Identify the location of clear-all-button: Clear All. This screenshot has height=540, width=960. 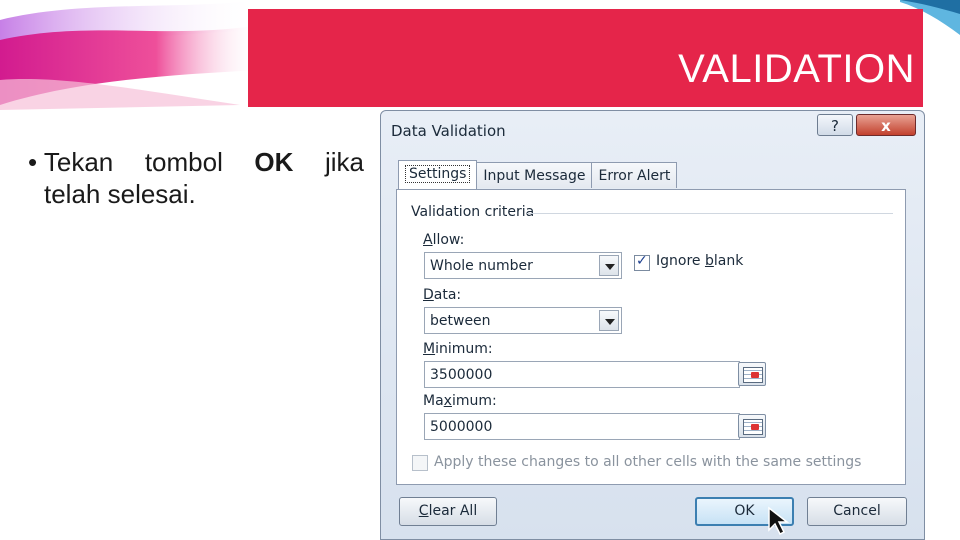
(448, 511).